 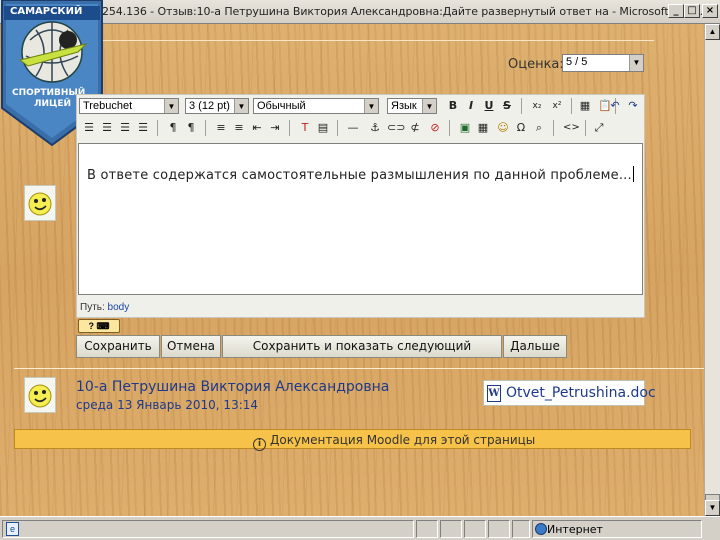 I want to click on subscript-icon: x₂, so click(x=537, y=106).